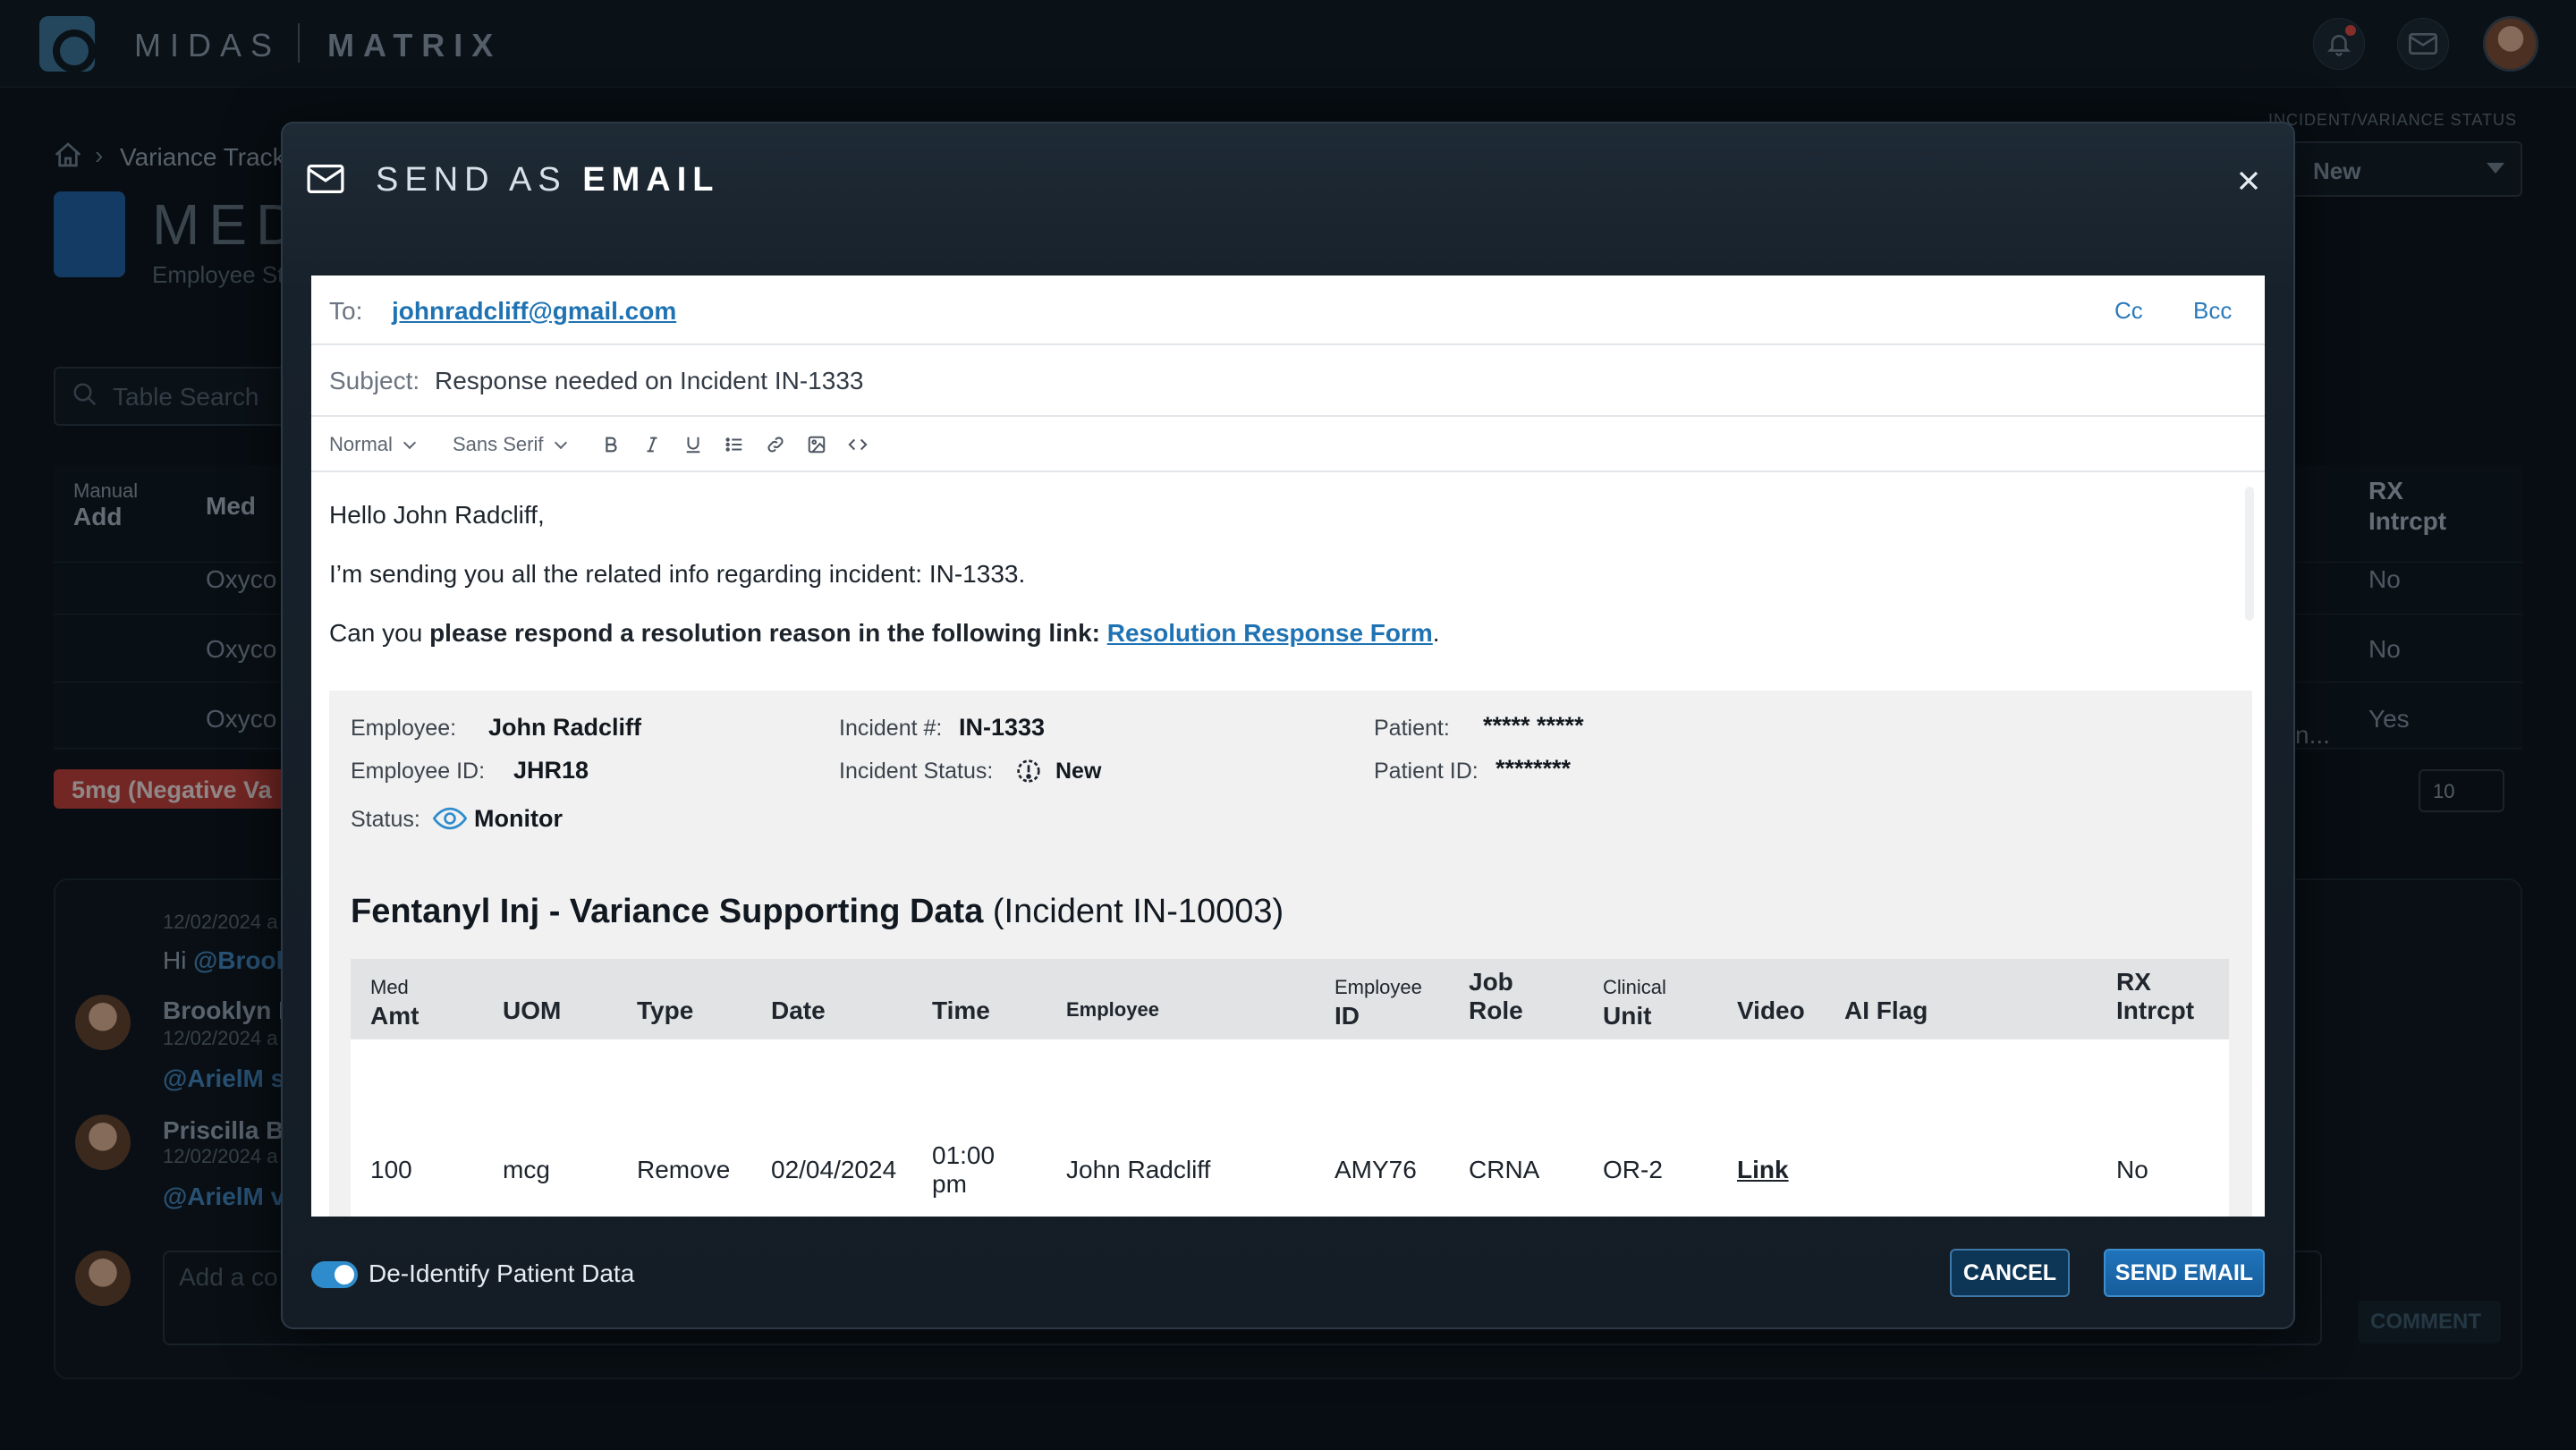 The width and height of the screenshot is (2576, 1450). I want to click on cell-time: 01:00 pm, so click(963, 1170).